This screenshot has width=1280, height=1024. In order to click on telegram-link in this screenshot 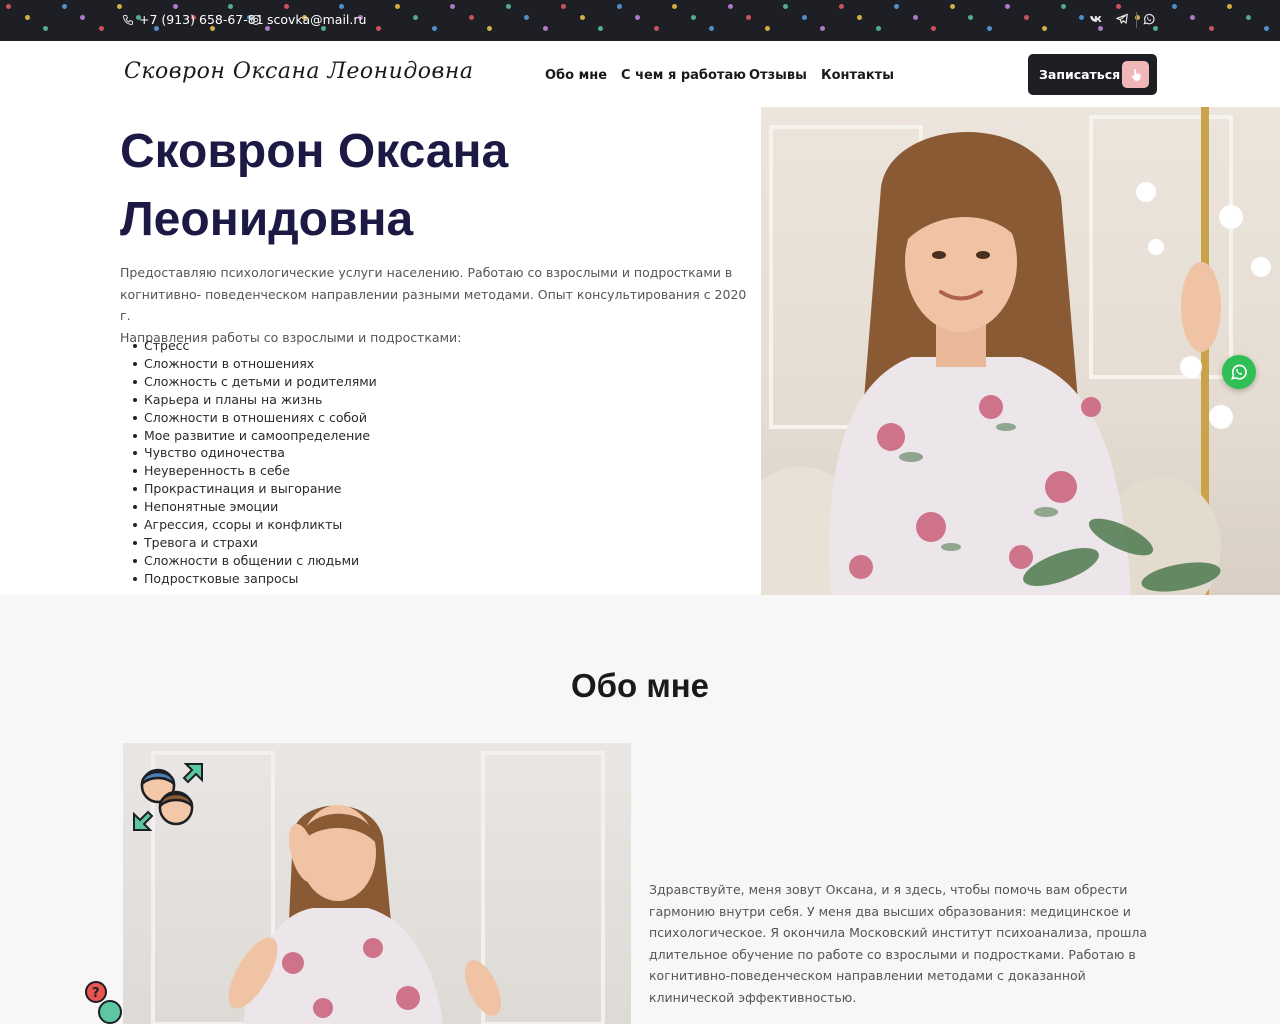, I will do `click(1122, 19)`.